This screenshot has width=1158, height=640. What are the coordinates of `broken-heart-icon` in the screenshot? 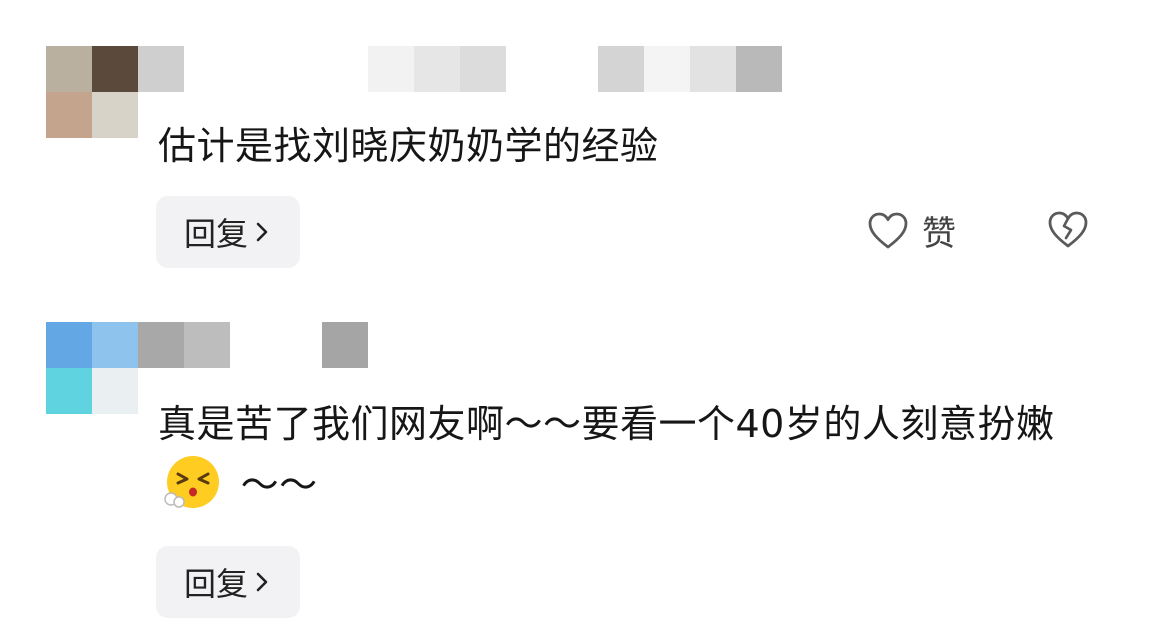 It's located at (1068, 230).